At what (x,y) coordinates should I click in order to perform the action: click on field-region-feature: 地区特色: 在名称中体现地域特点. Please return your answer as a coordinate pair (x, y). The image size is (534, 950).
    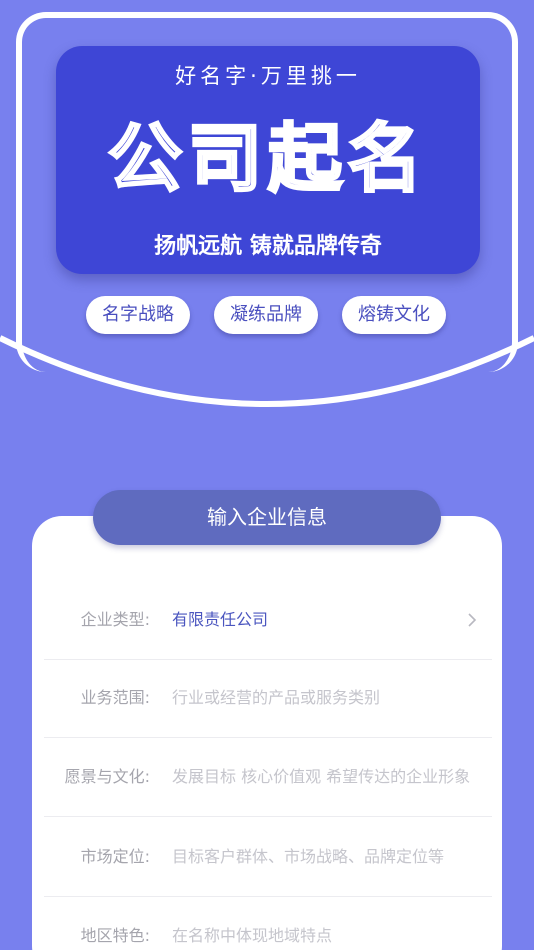
    Looking at the image, I should click on (268, 923).